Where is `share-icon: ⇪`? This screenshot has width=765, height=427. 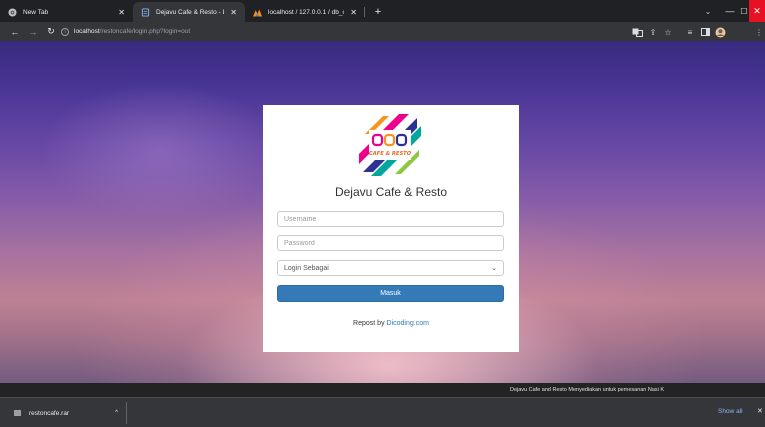
share-icon: ⇪ is located at coordinates (653, 32).